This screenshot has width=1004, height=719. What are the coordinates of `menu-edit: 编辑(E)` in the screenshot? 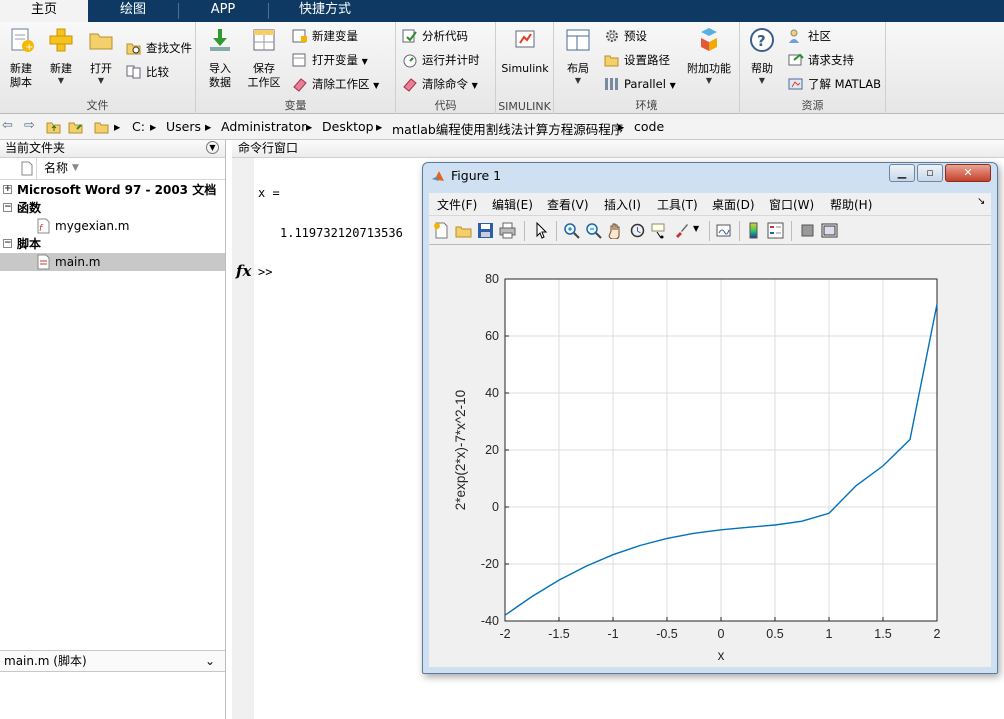 It's located at (512, 204).